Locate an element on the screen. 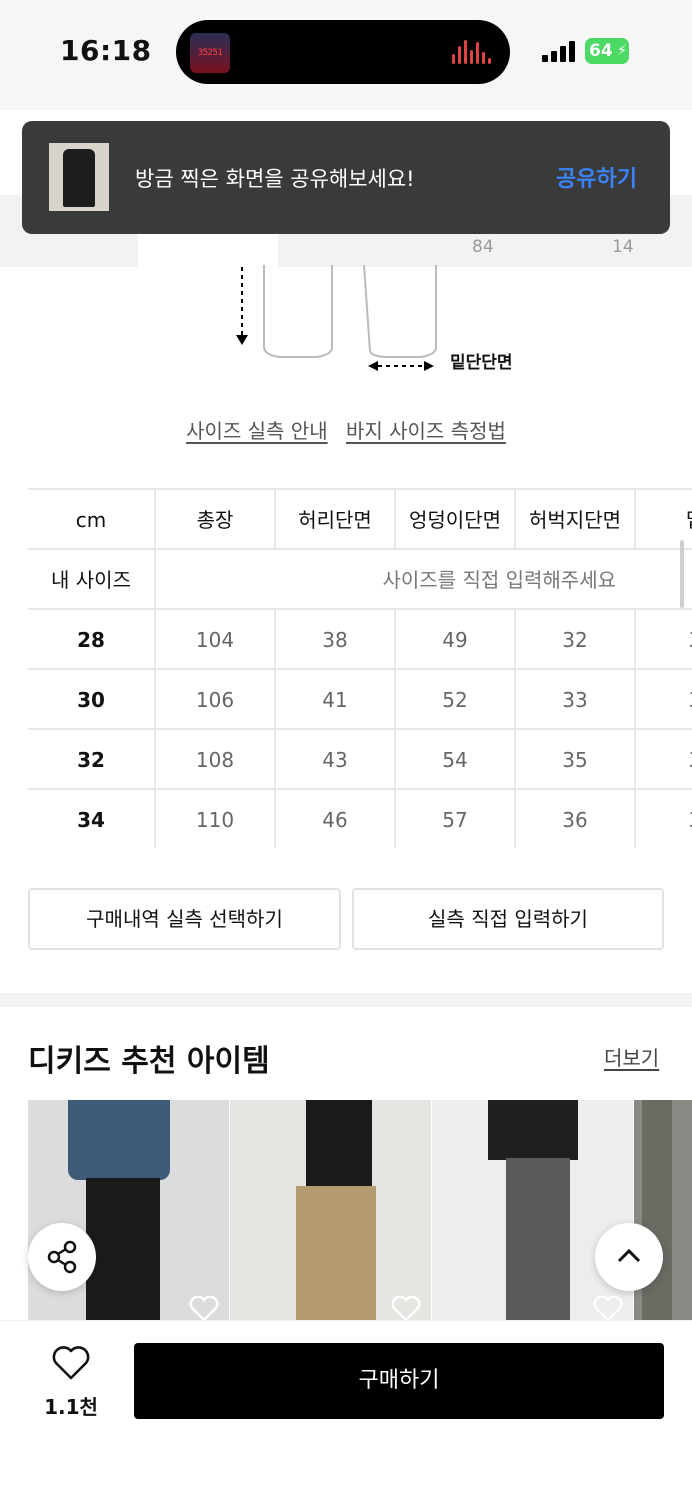 The width and height of the screenshot is (692, 1500). table-row: 28 104 38 49 32 3 is located at coordinates (360, 640).